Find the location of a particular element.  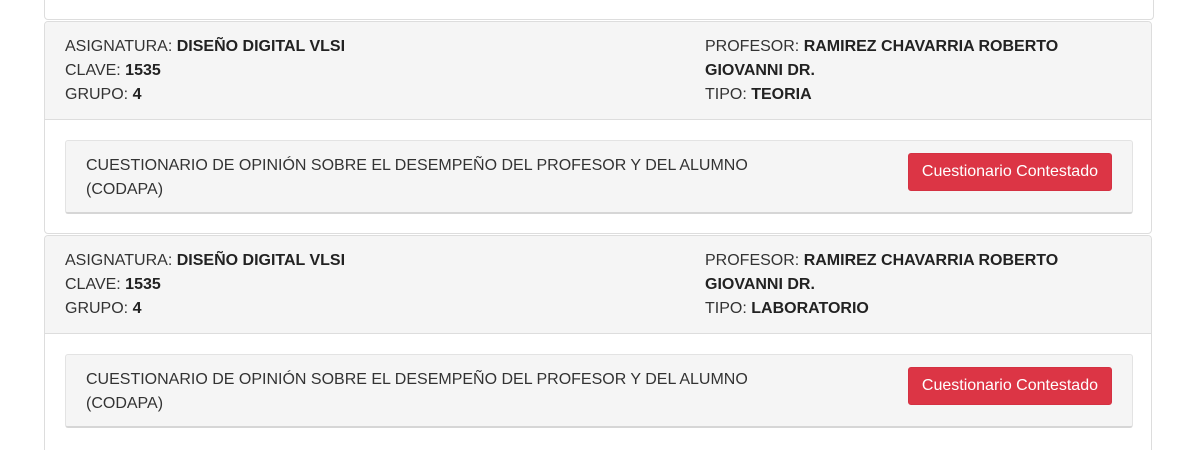

previous-course-card is located at coordinates (599, 10).